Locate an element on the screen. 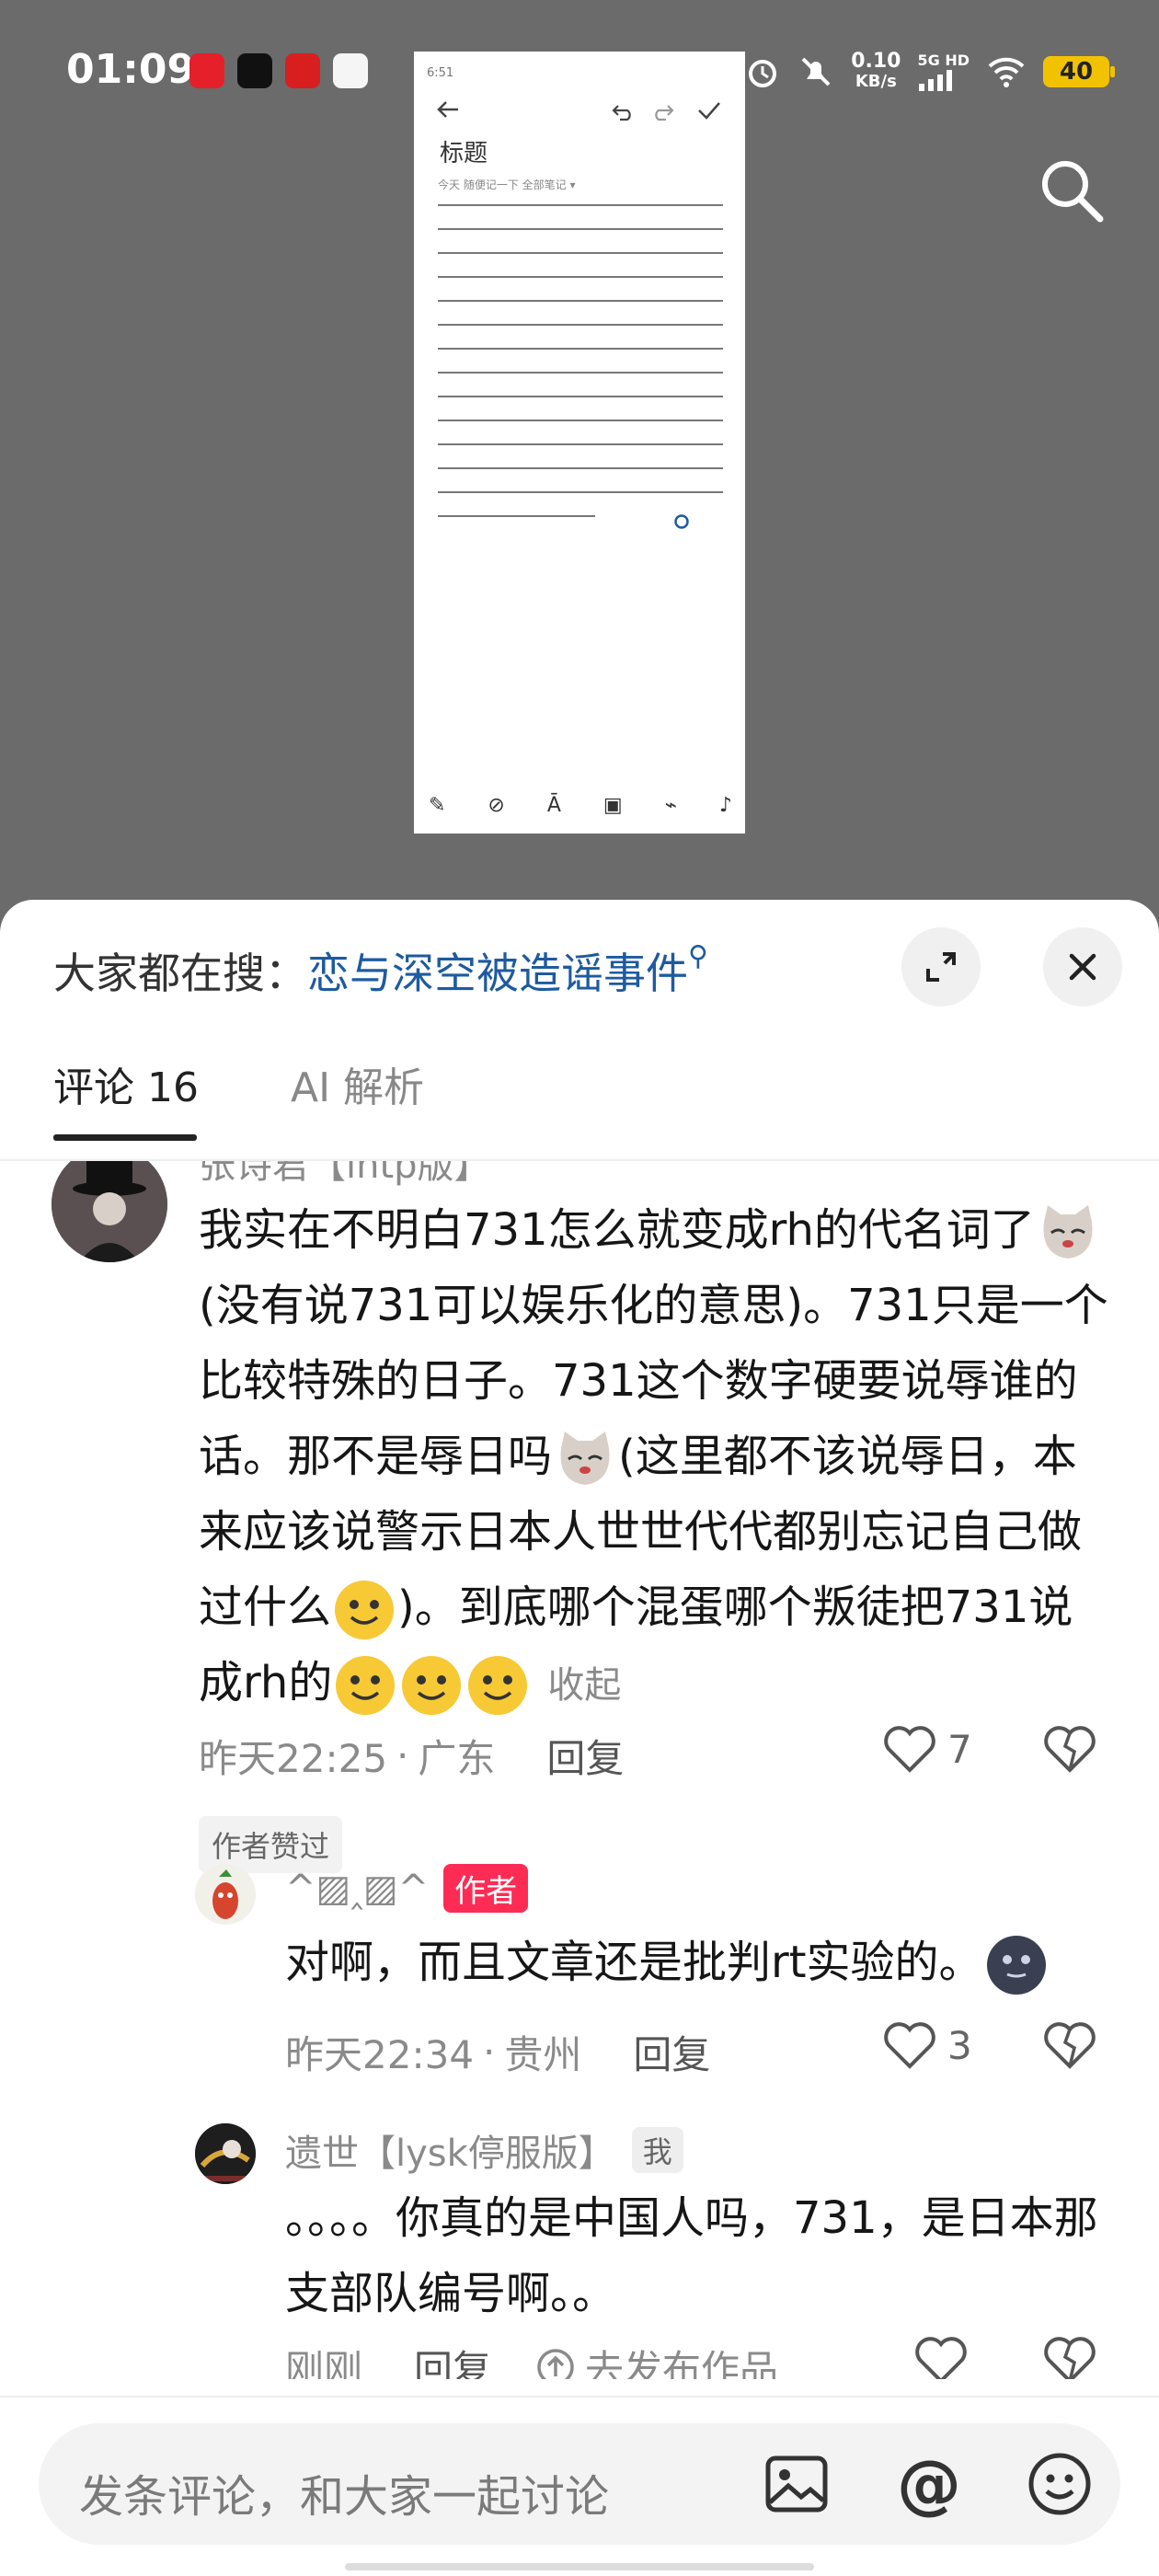 The width and height of the screenshot is (1159, 2576). comment-username-row: 遗世【lysk停服版】 我 is located at coordinates (484, 2150).